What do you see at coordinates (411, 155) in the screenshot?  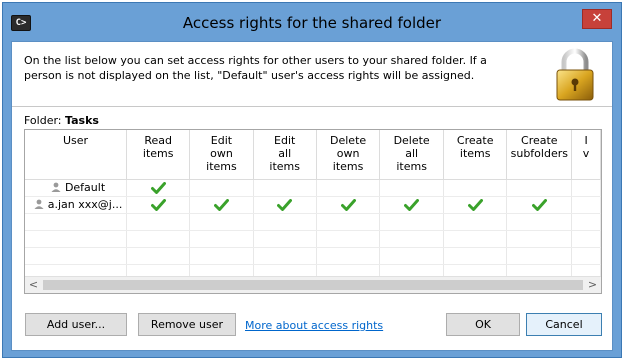 I see `column-header-delete-all-items: Delete all items` at bounding box center [411, 155].